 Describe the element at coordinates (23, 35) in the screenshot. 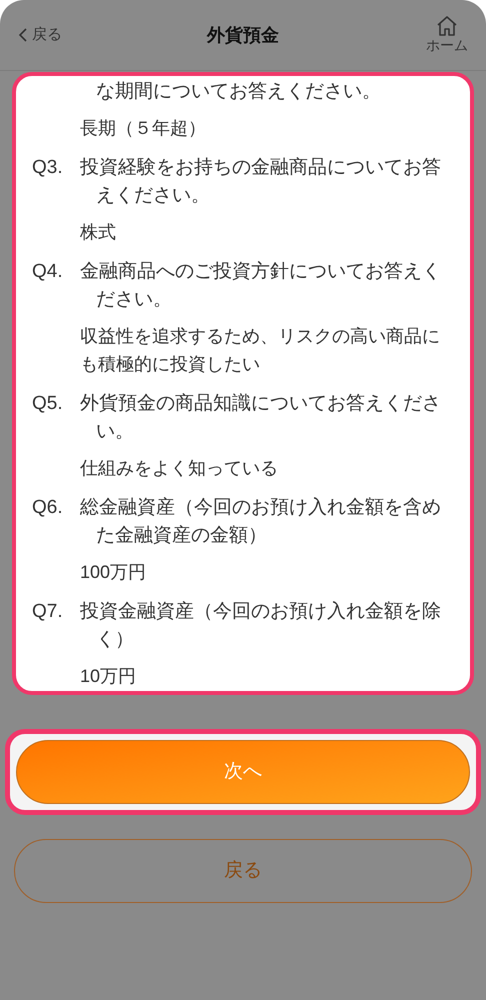

I see `chevron-left-icon` at that location.